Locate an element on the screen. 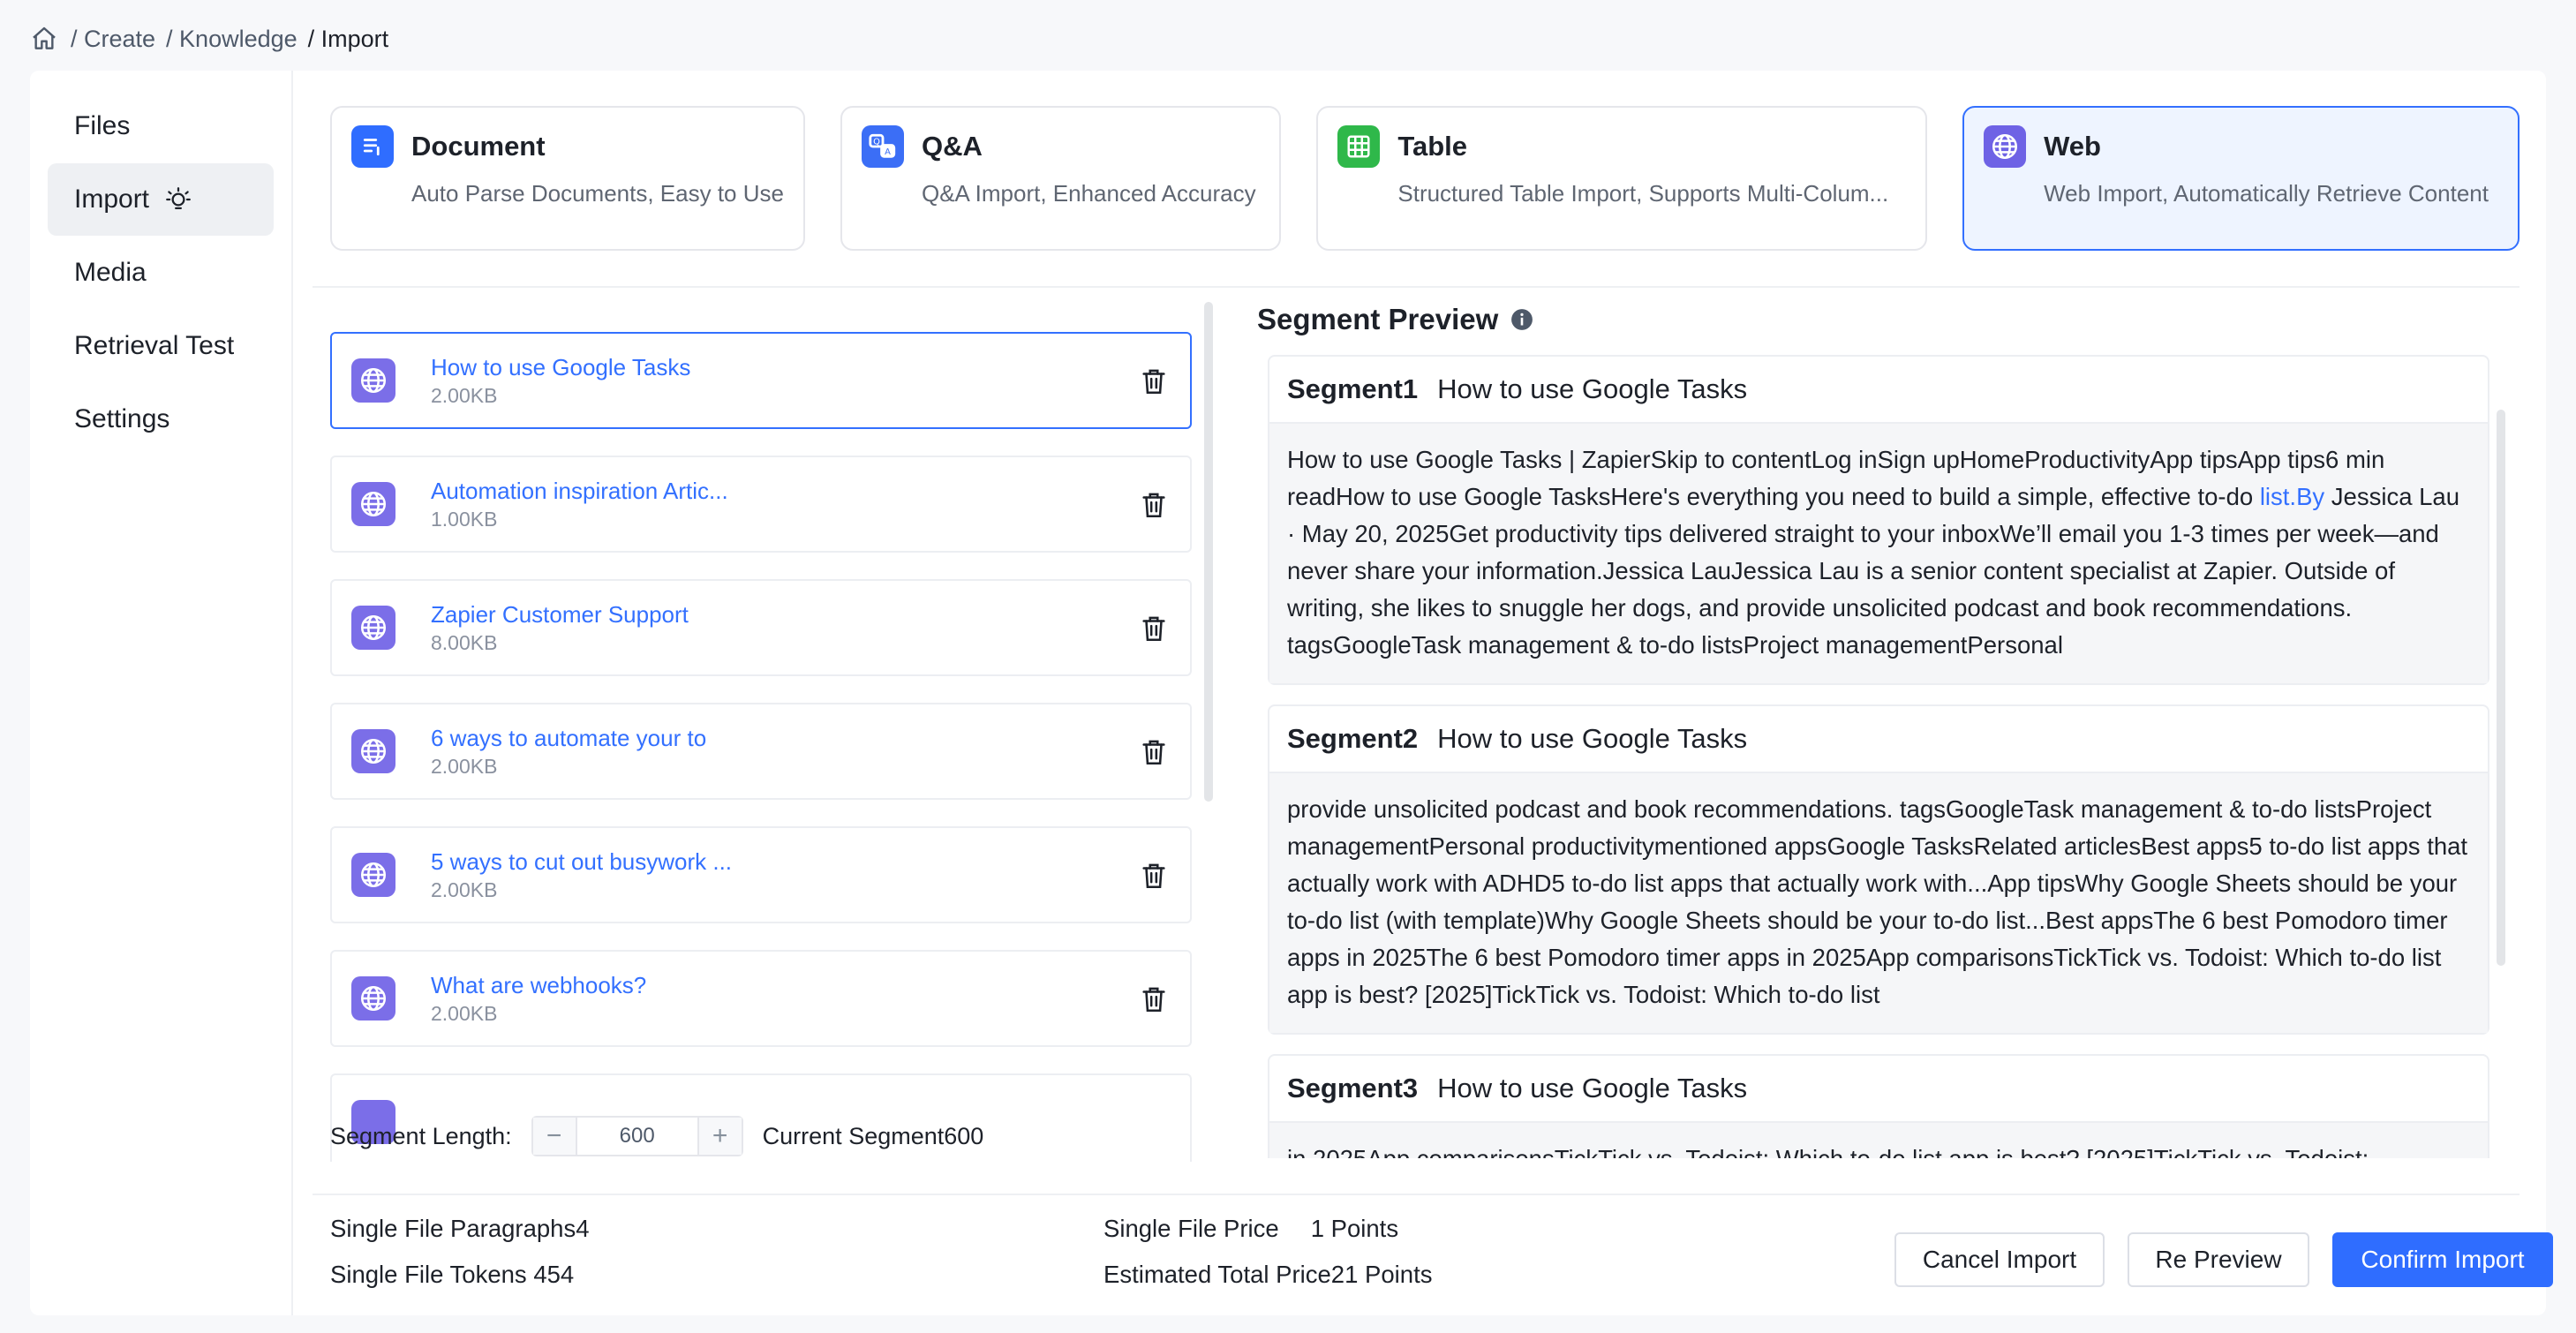 This screenshot has height=1333, width=2576. type-card-title: Q&A is located at coordinates (952, 147).